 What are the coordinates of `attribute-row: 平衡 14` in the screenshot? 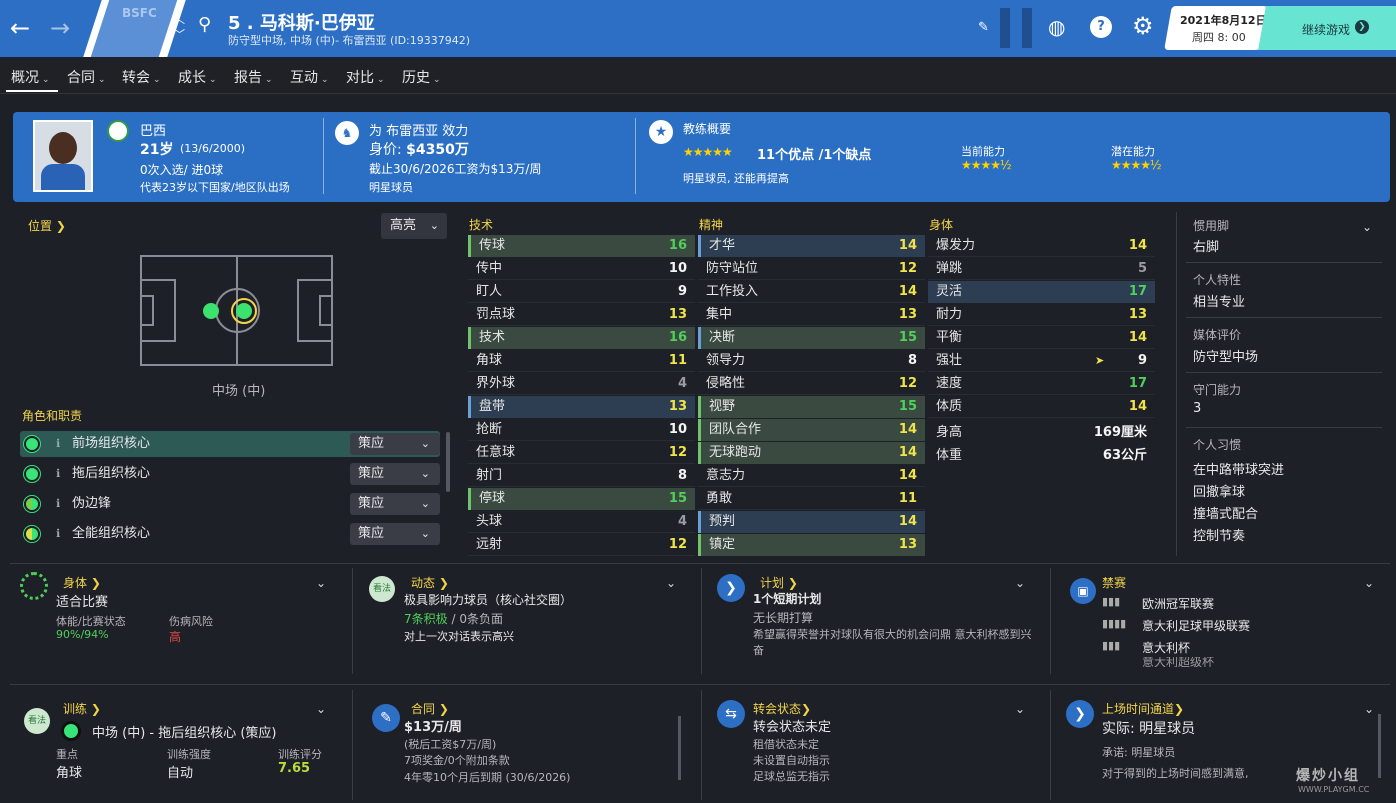 It's located at (1041, 338).